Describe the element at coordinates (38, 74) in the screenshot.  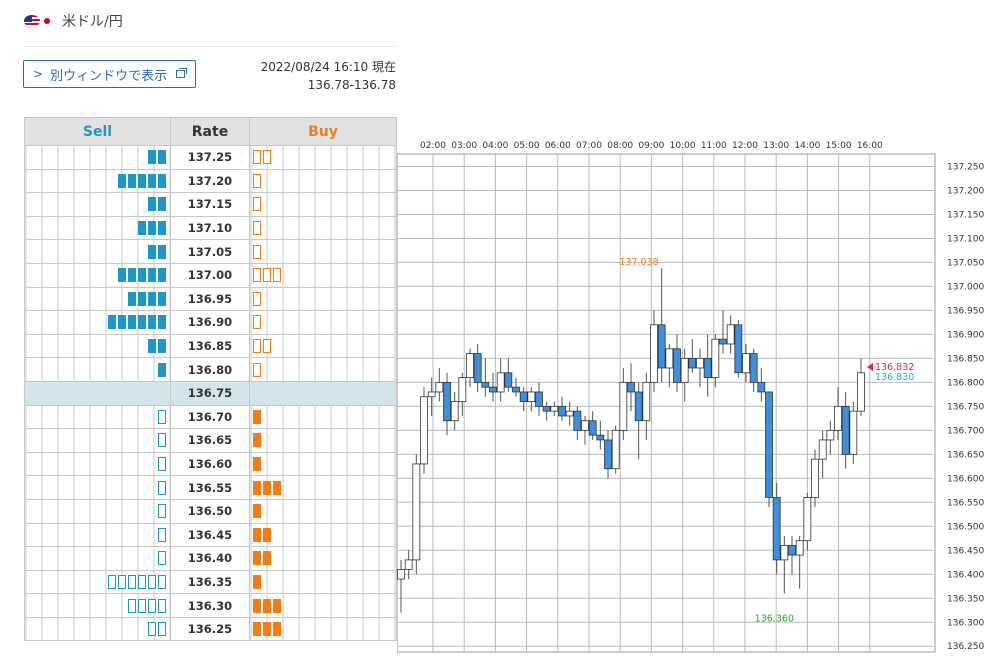
I see `chevron-right-icon: >` at that location.